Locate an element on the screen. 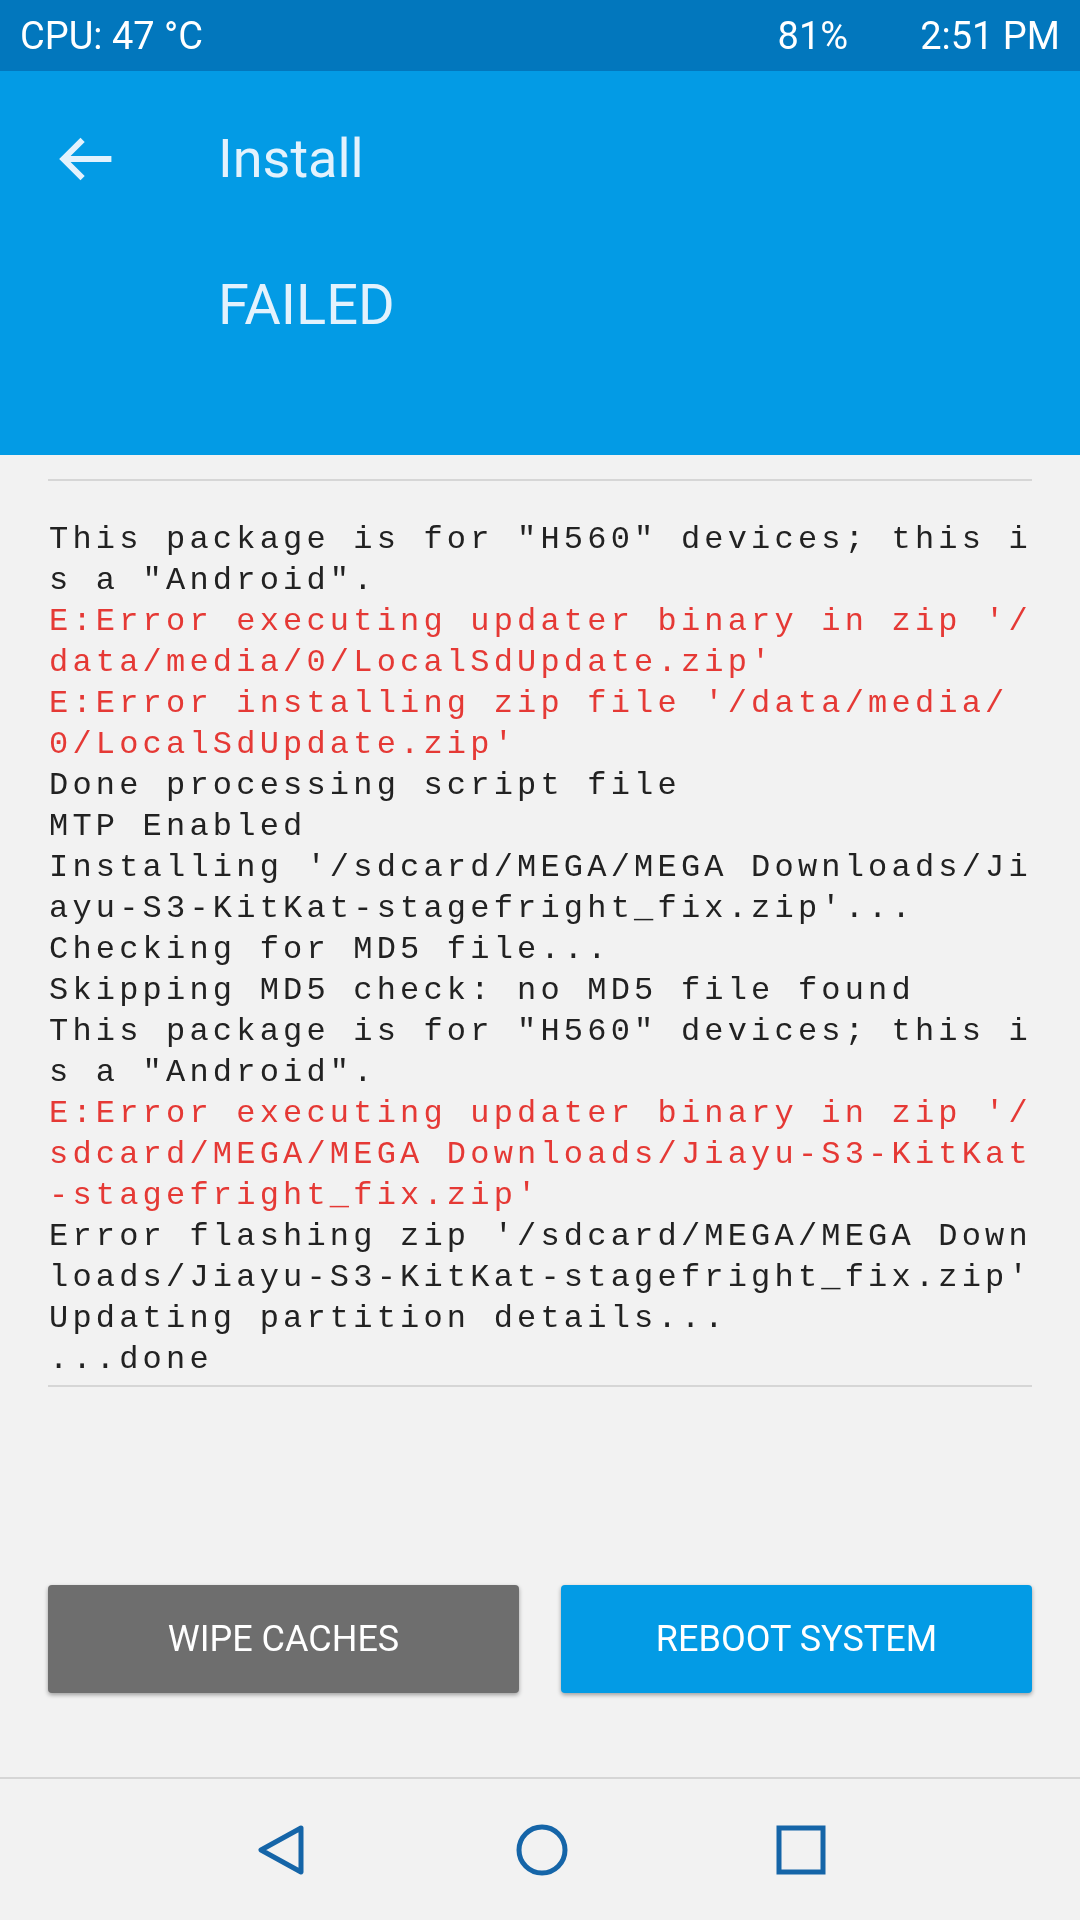 The image size is (1080, 1920). cpu-temperature: CPU: 47 °C is located at coordinates (112, 35).